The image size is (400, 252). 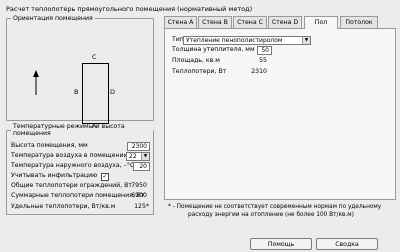 I want to click on outdoor-temp-input: 20, so click(x=141, y=166).